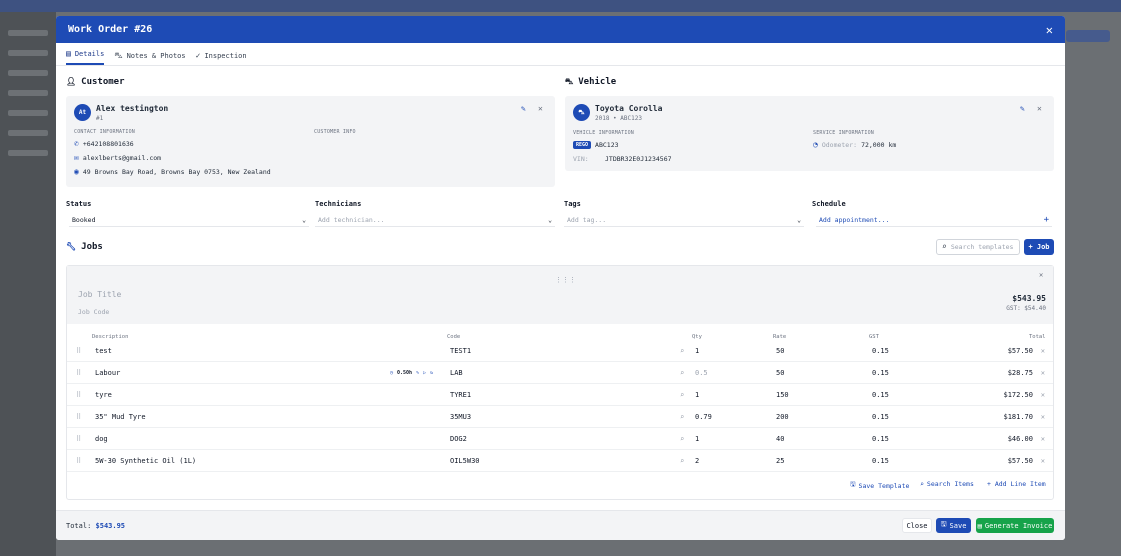 Image resolution: width=1121 pixels, height=556 pixels. Describe the element at coordinates (1016, 484) in the screenshot. I see `add-line-item-link: + Add Line Item` at that location.